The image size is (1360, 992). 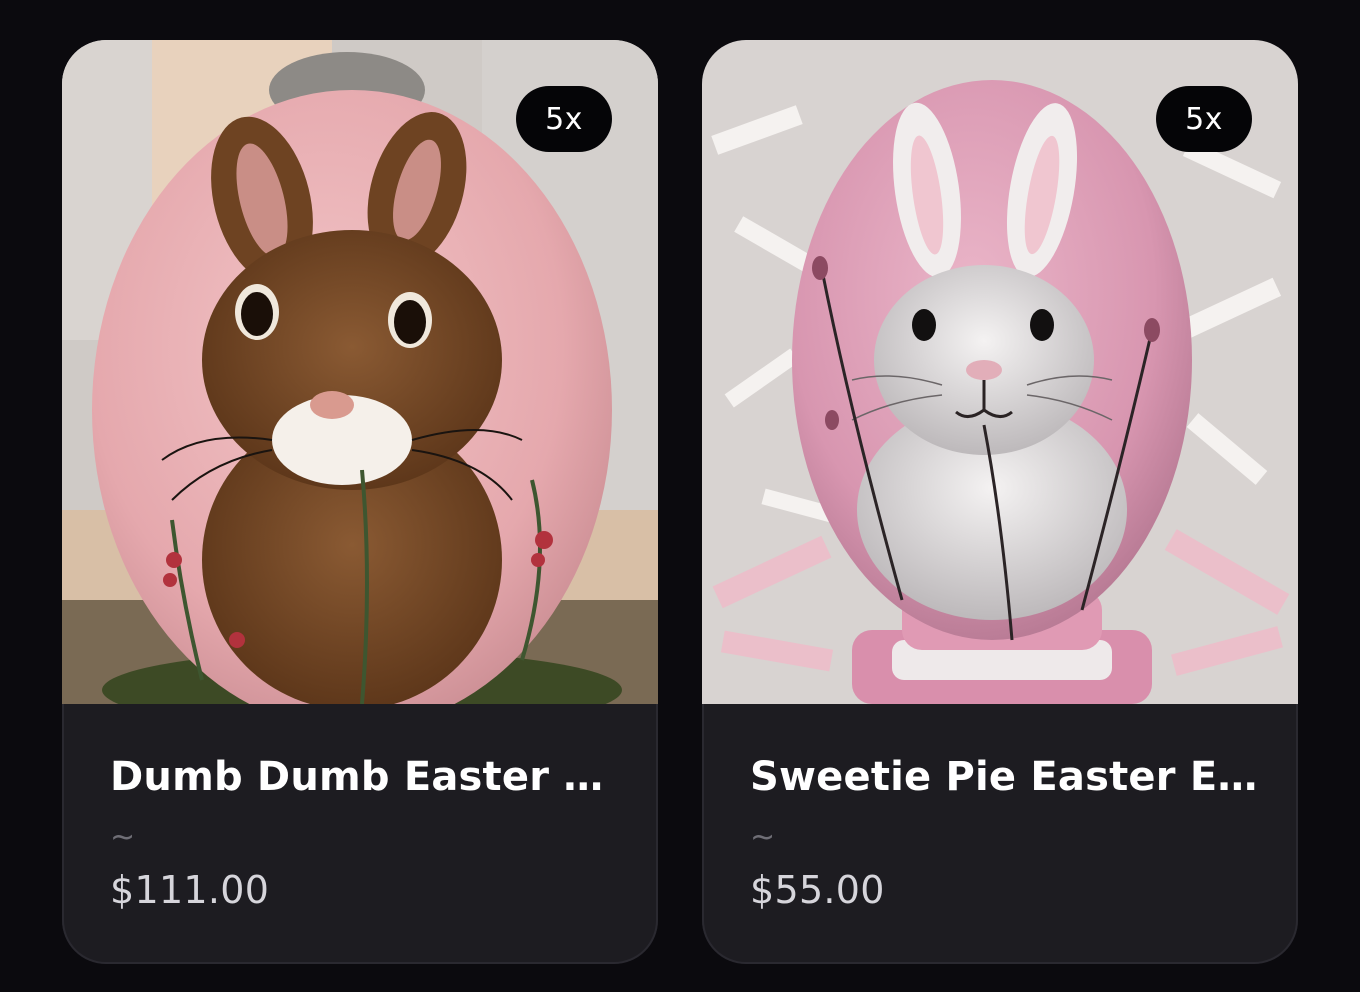 What do you see at coordinates (1005, 777) in the screenshot?
I see `product-title: Sweetie Pie Easter Egg` at bounding box center [1005, 777].